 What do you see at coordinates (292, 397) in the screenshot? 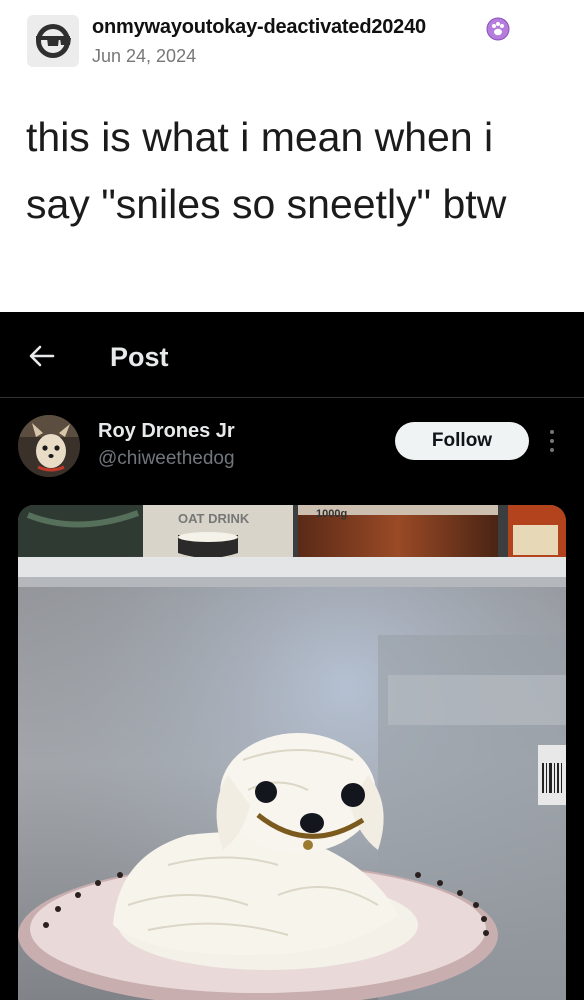
I see `header-divider` at bounding box center [292, 397].